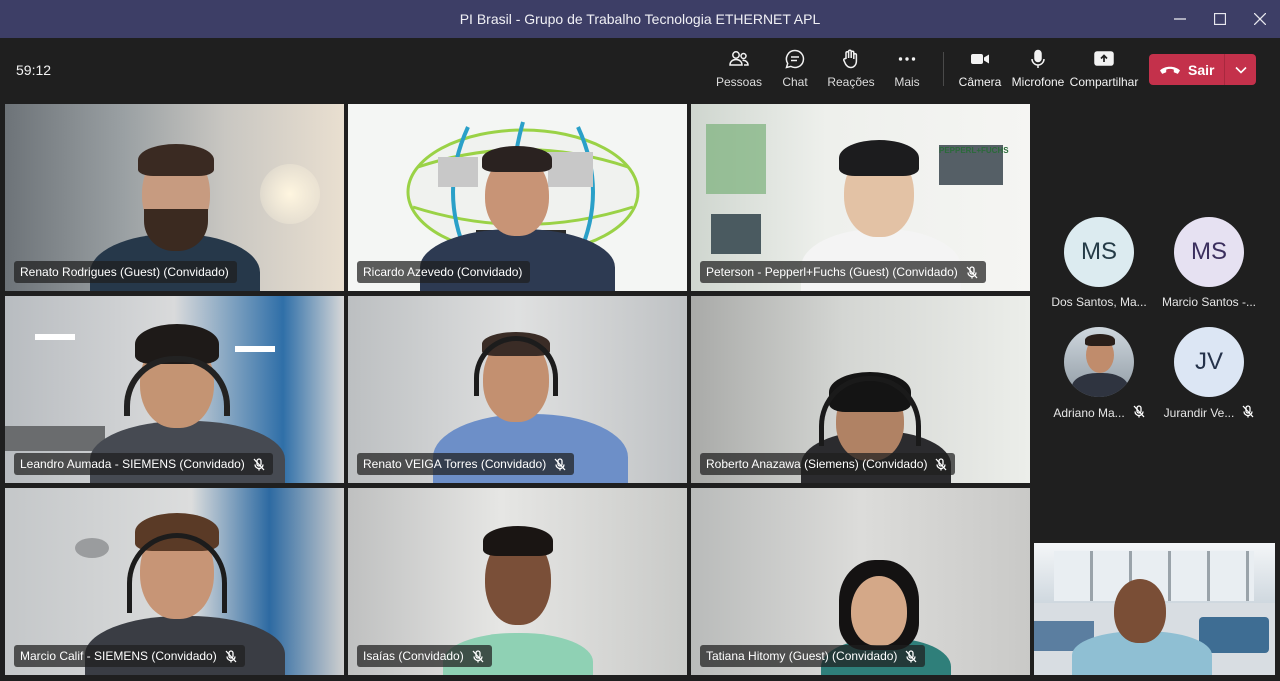 The width and height of the screenshot is (1280, 681). I want to click on microphone-button: Microfone, so click(1038, 68).